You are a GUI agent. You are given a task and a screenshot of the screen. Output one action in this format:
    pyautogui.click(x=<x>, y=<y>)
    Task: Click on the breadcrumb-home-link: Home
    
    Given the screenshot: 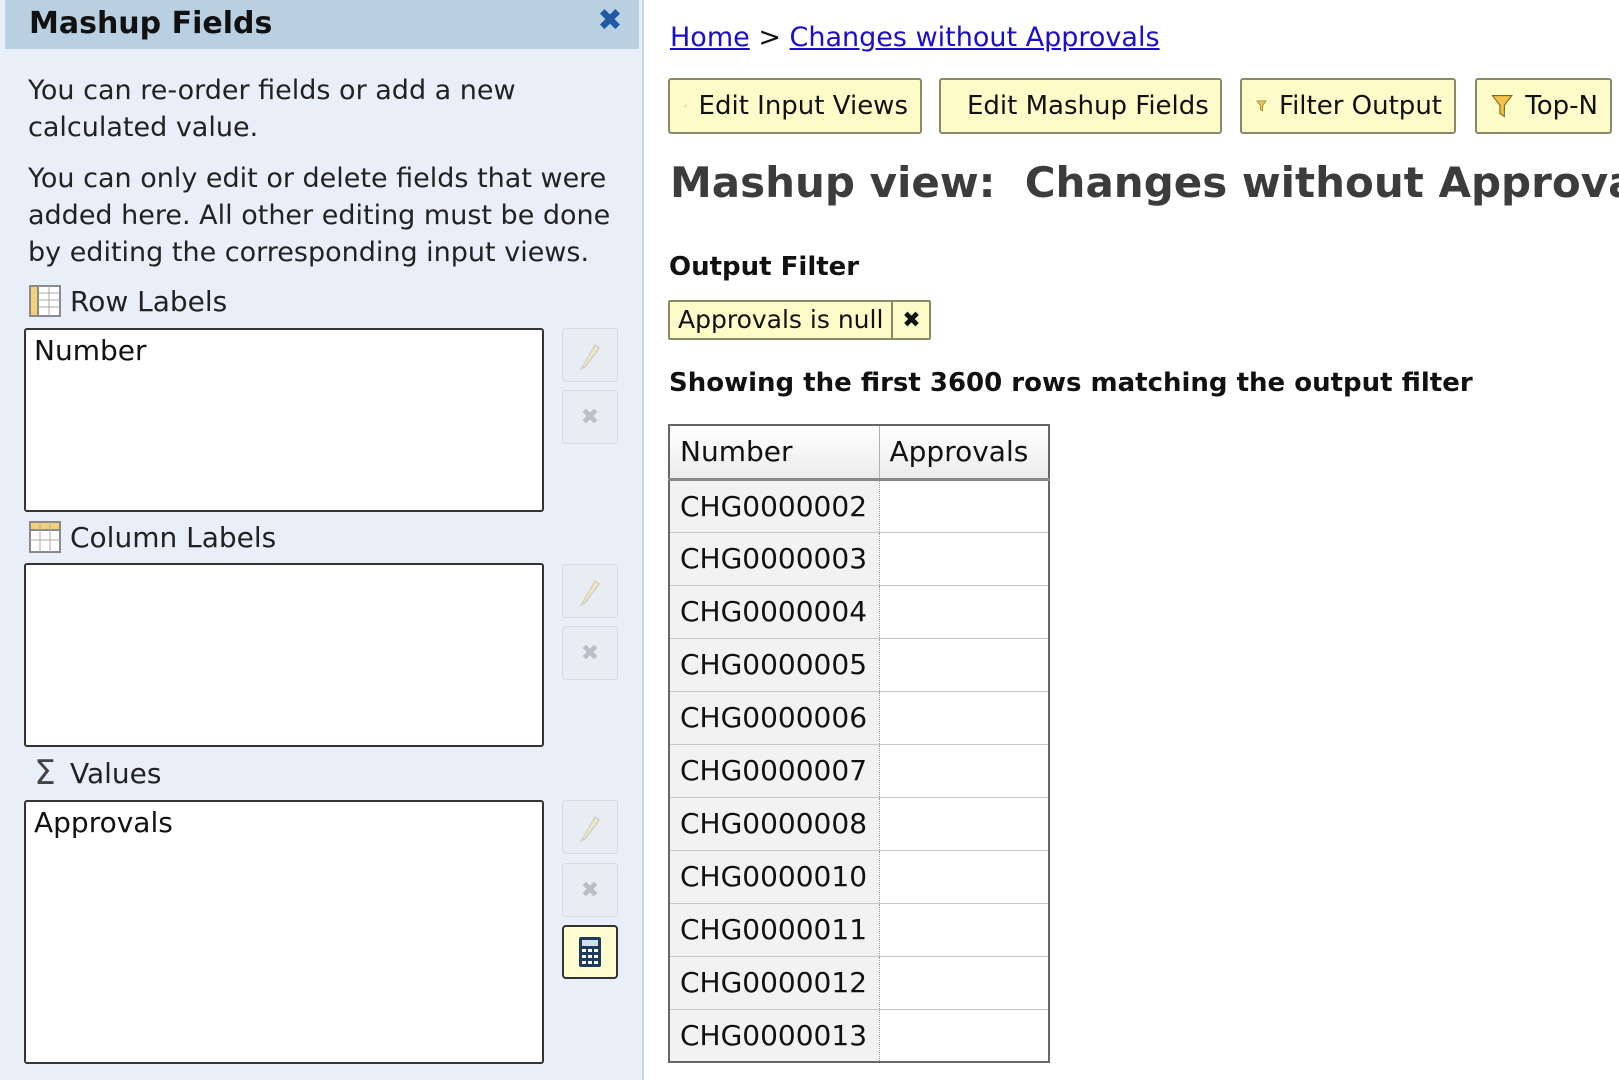 What is the action you would take?
    pyautogui.click(x=710, y=37)
    